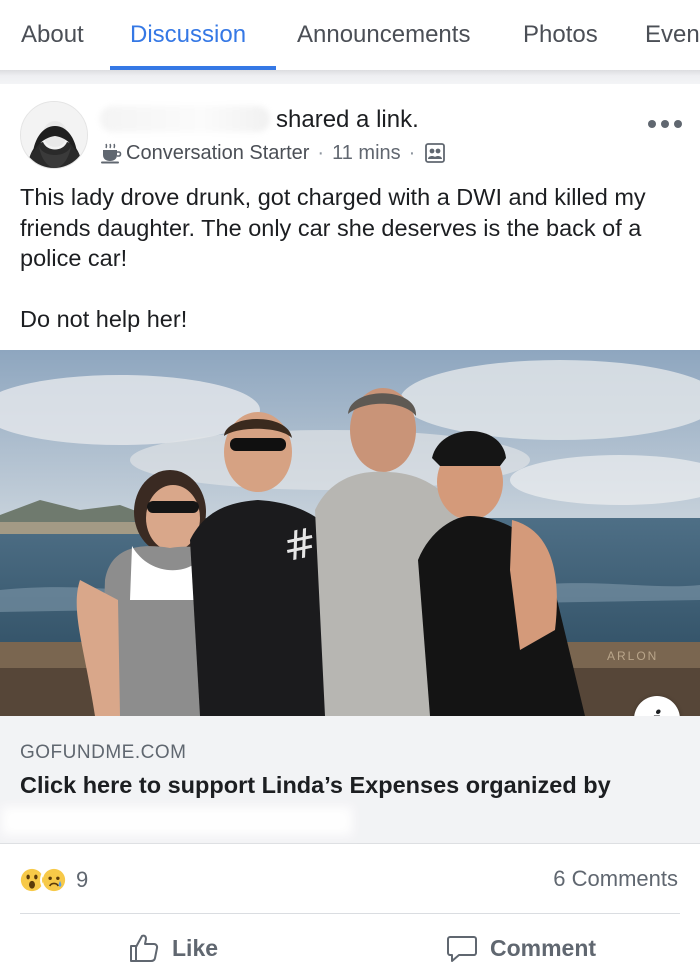 The height and width of the screenshot is (976, 700). What do you see at coordinates (672, 35) in the screenshot?
I see `tab-events: Even` at bounding box center [672, 35].